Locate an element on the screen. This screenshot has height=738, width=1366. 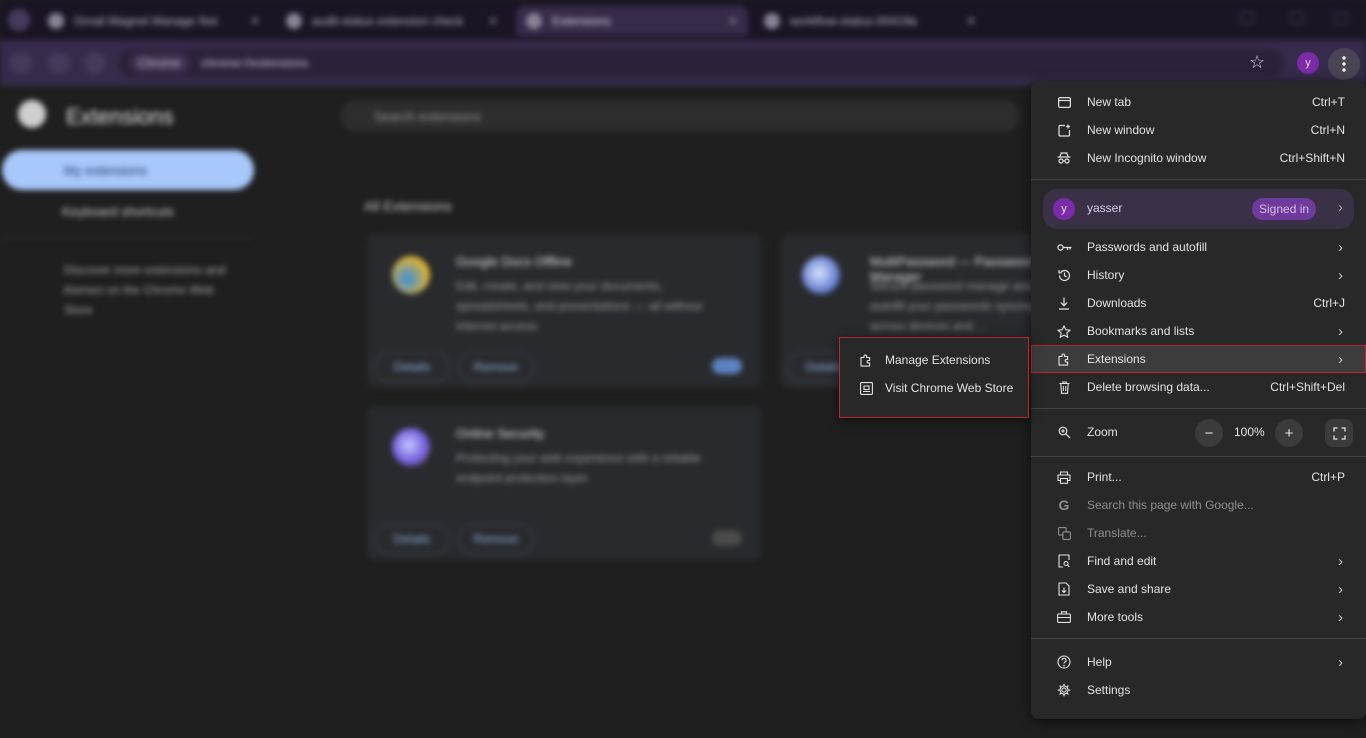
sidebar-item-my-extensions: My extensions is located at coordinates (128, 170).